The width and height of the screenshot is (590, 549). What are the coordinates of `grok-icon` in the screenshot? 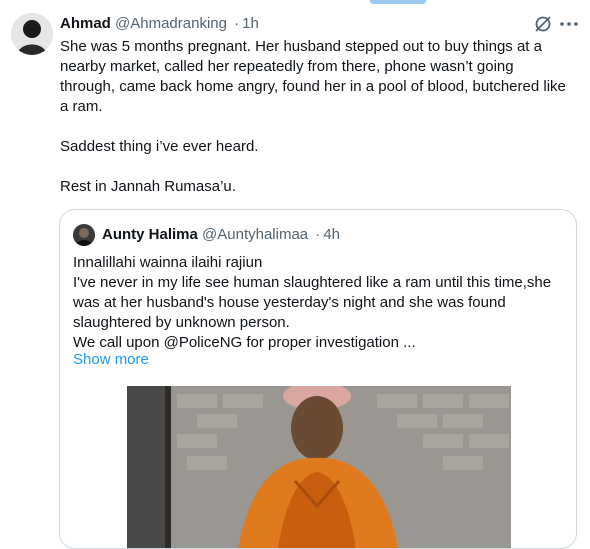 It's located at (543, 24).